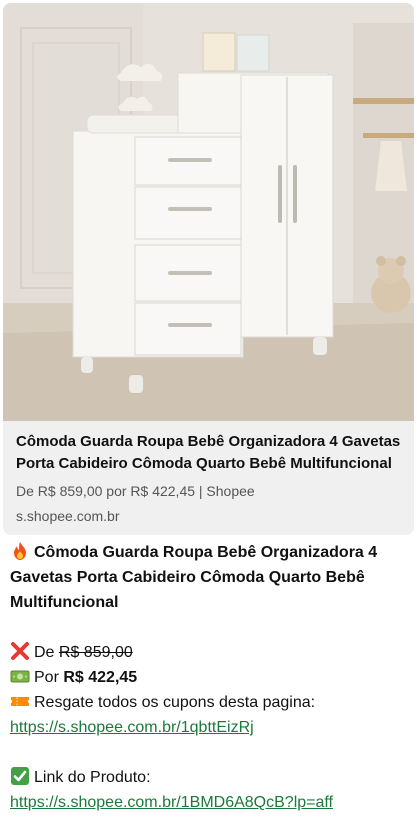 This screenshot has height=825, width=417. I want to click on product-label: Link do Produto:, so click(92, 777).